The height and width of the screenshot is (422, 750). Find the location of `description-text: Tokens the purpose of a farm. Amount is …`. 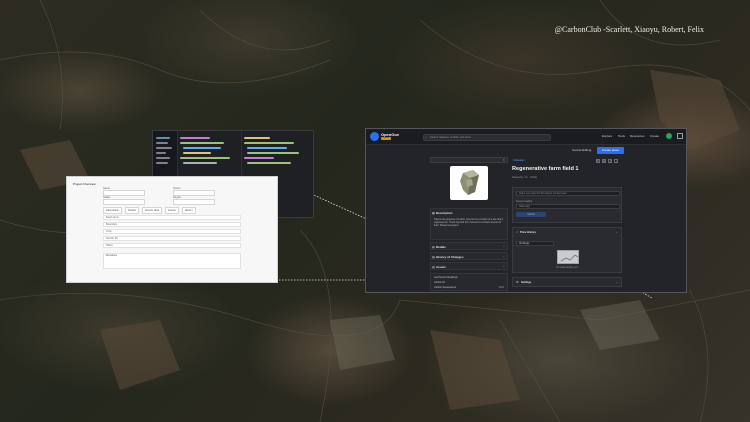

description-text: Tokens the purpose of a farm. Amount is … is located at coordinates (469, 223).